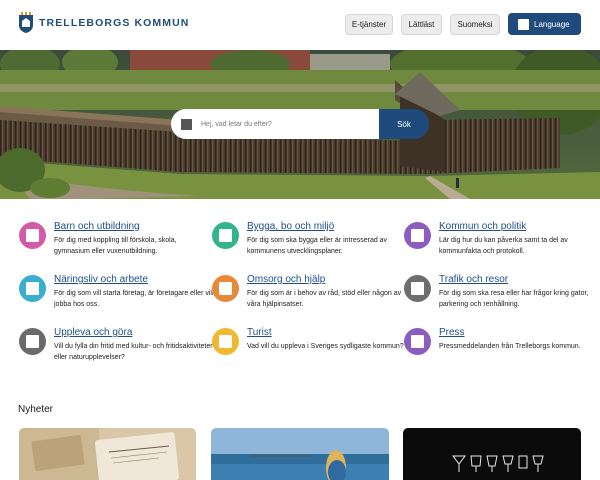 This screenshot has height=480, width=600. What do you see at coordinates (523, 24) in the screenshot?
I see `language-icon` at bounding box center [523, 24].